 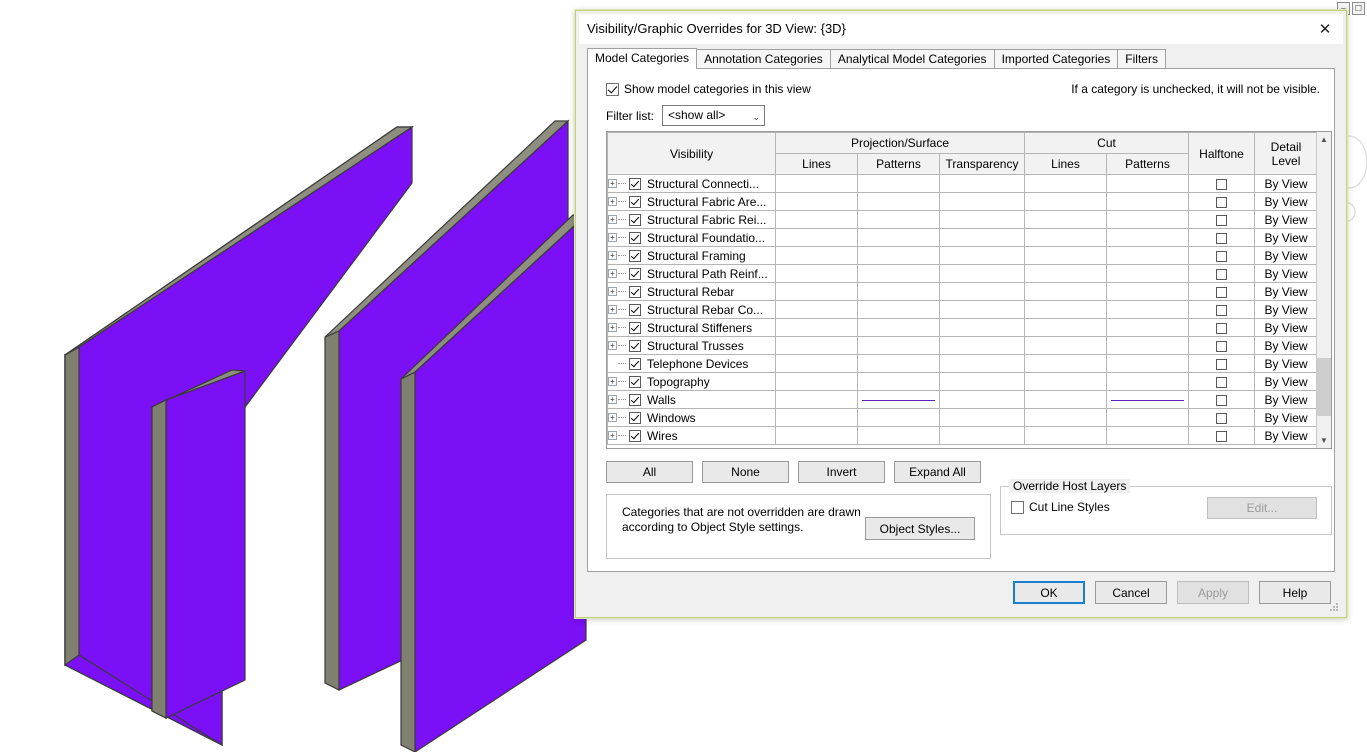 What do you see at coordinates (1017, 507) in the screenshot?
I see `checkbox-icon` at bounding box center [1017, 507].